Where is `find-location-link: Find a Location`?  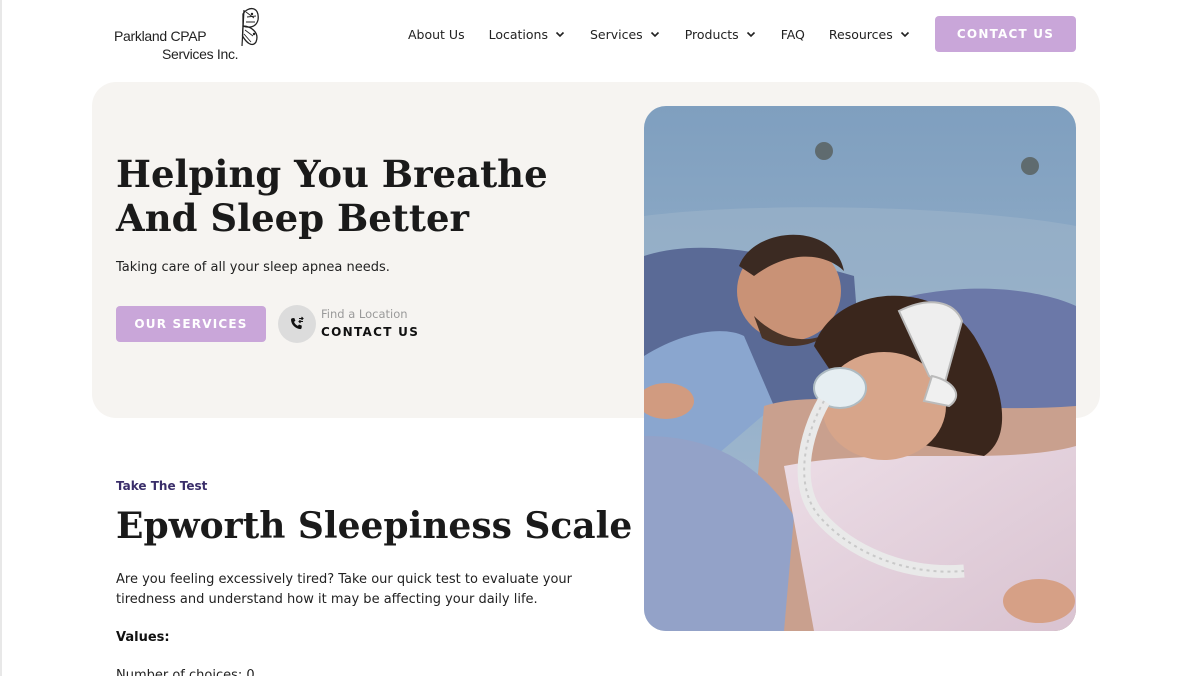 find-location-link: Find a Location is located at coordinates (364, 314).